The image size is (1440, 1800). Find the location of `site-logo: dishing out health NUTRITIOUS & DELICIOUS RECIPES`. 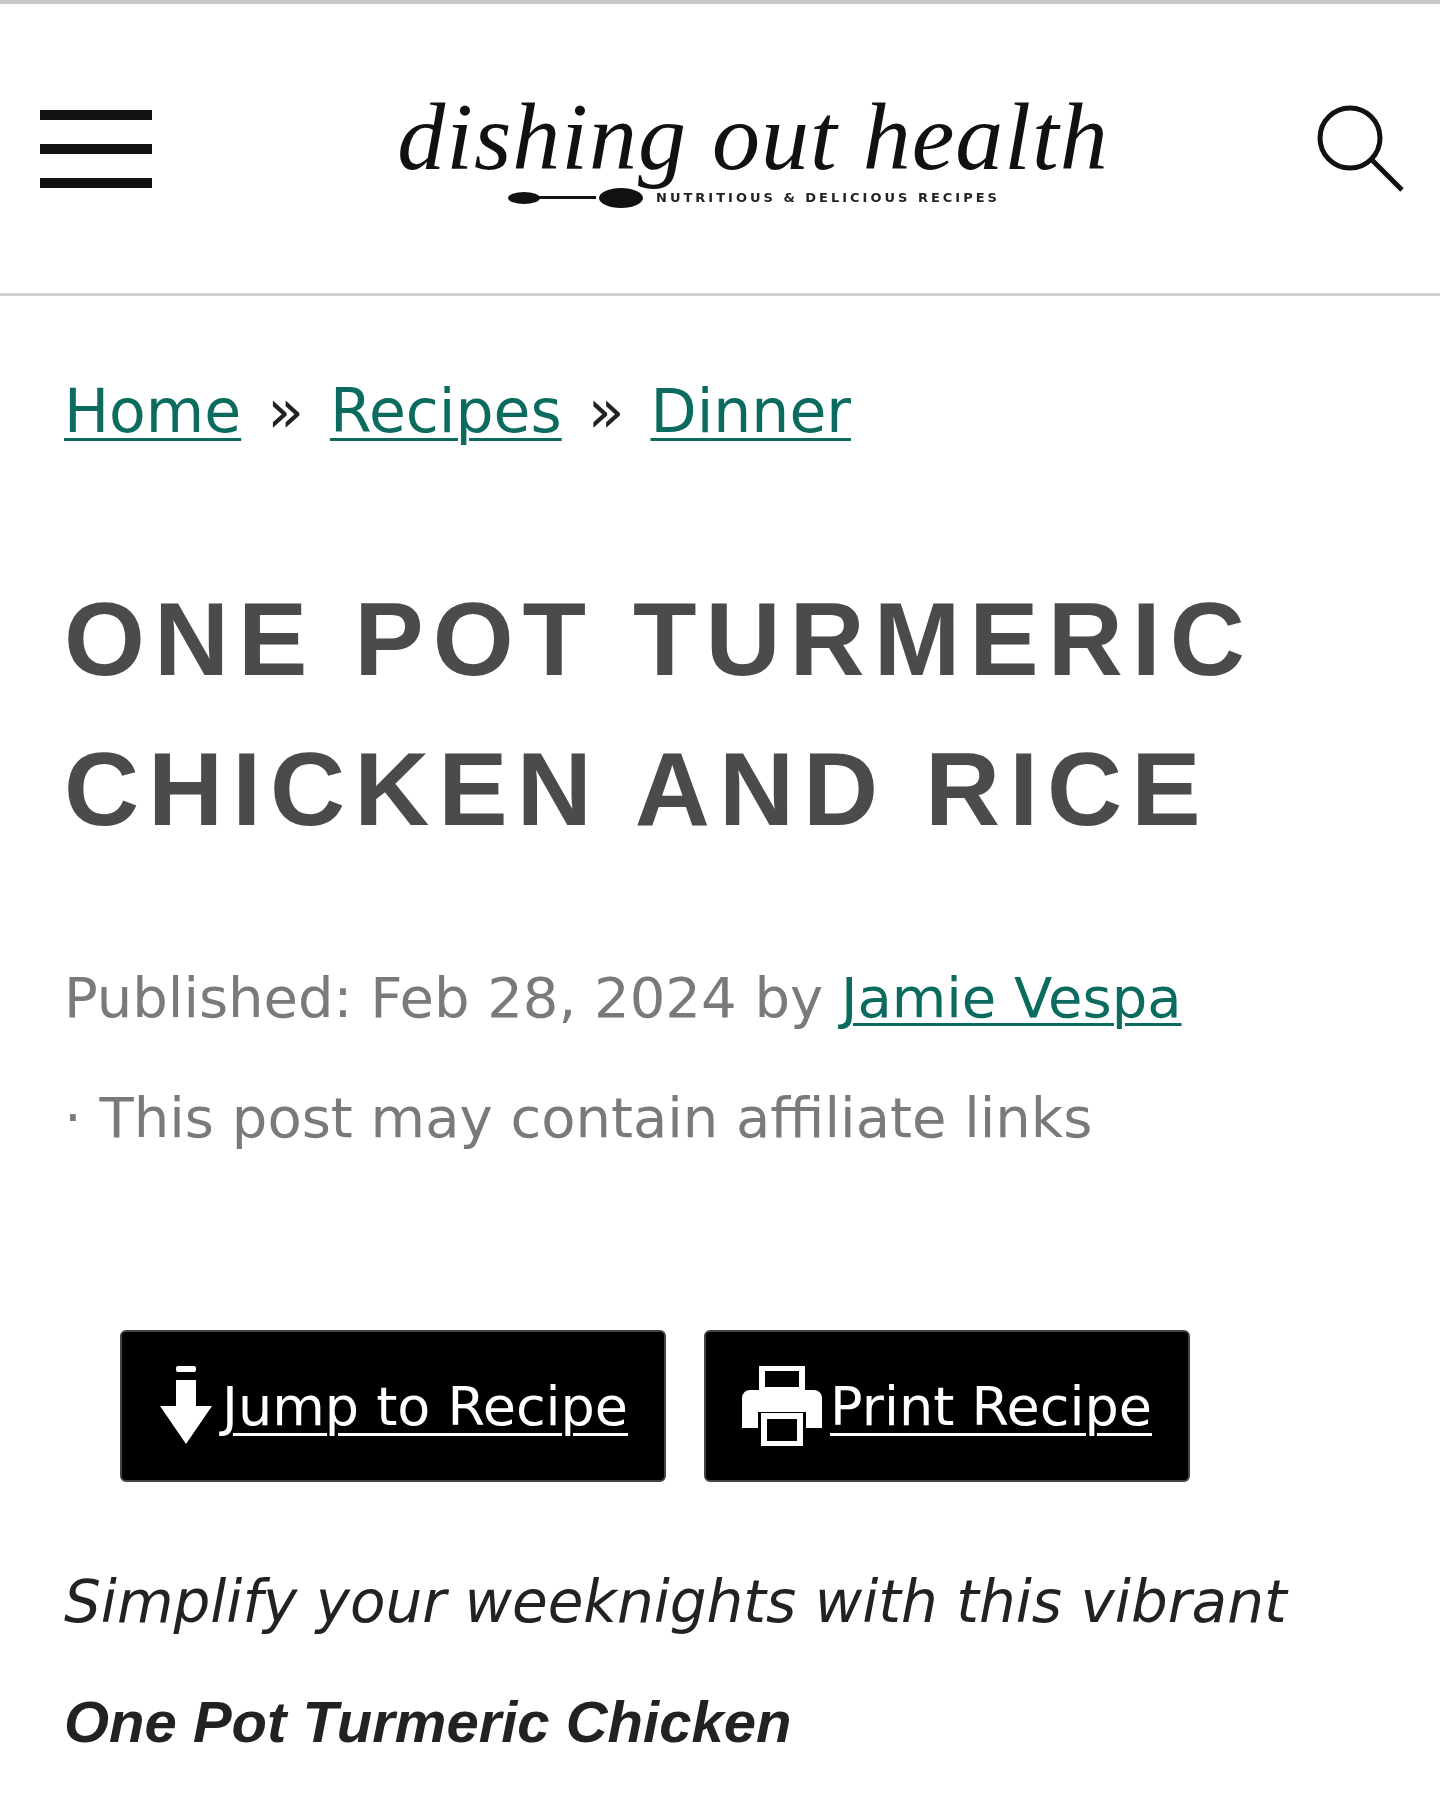

site-logo: dishing out health NUTRITIOUS & DELICIOUS RECIPES is located at coordinates (753, 148).